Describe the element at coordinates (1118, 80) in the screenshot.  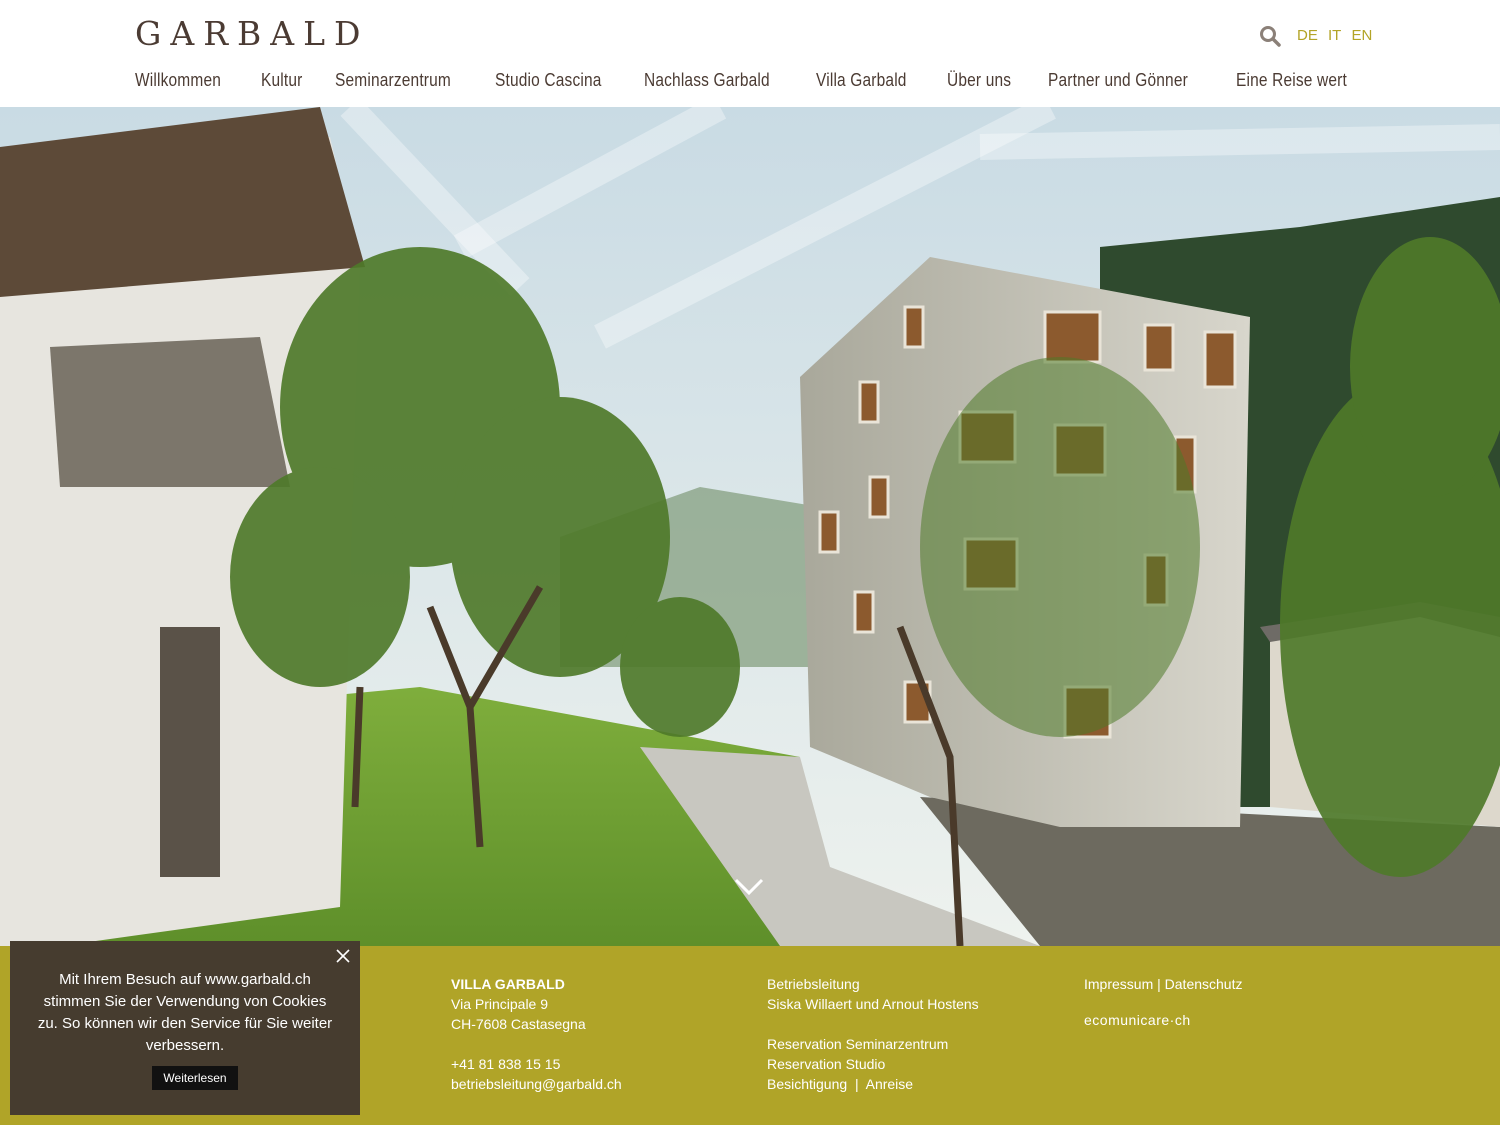
I see `nav-partner-und-goenner: Partner und Gönner` at that location.